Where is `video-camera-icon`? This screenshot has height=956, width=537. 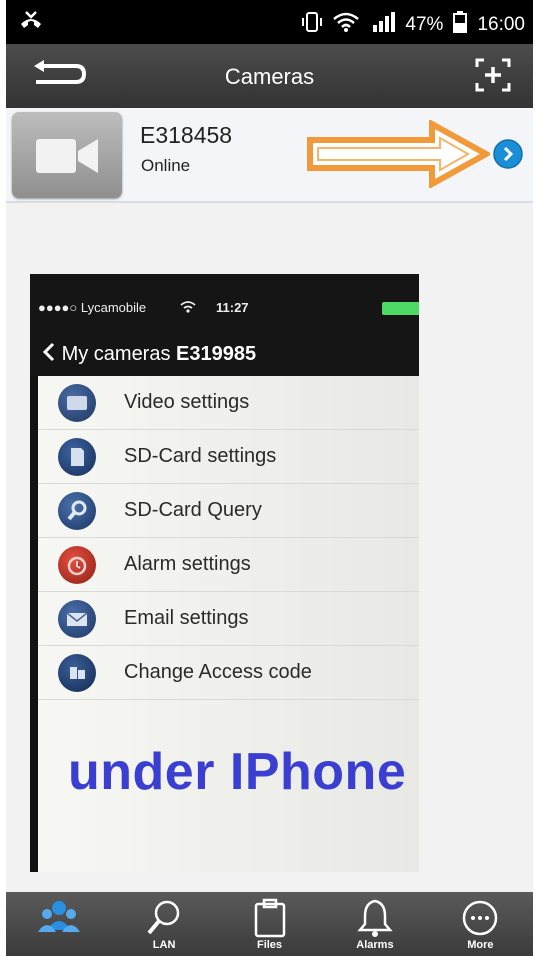 video-camera-icon is located at coordinates (68, 158).